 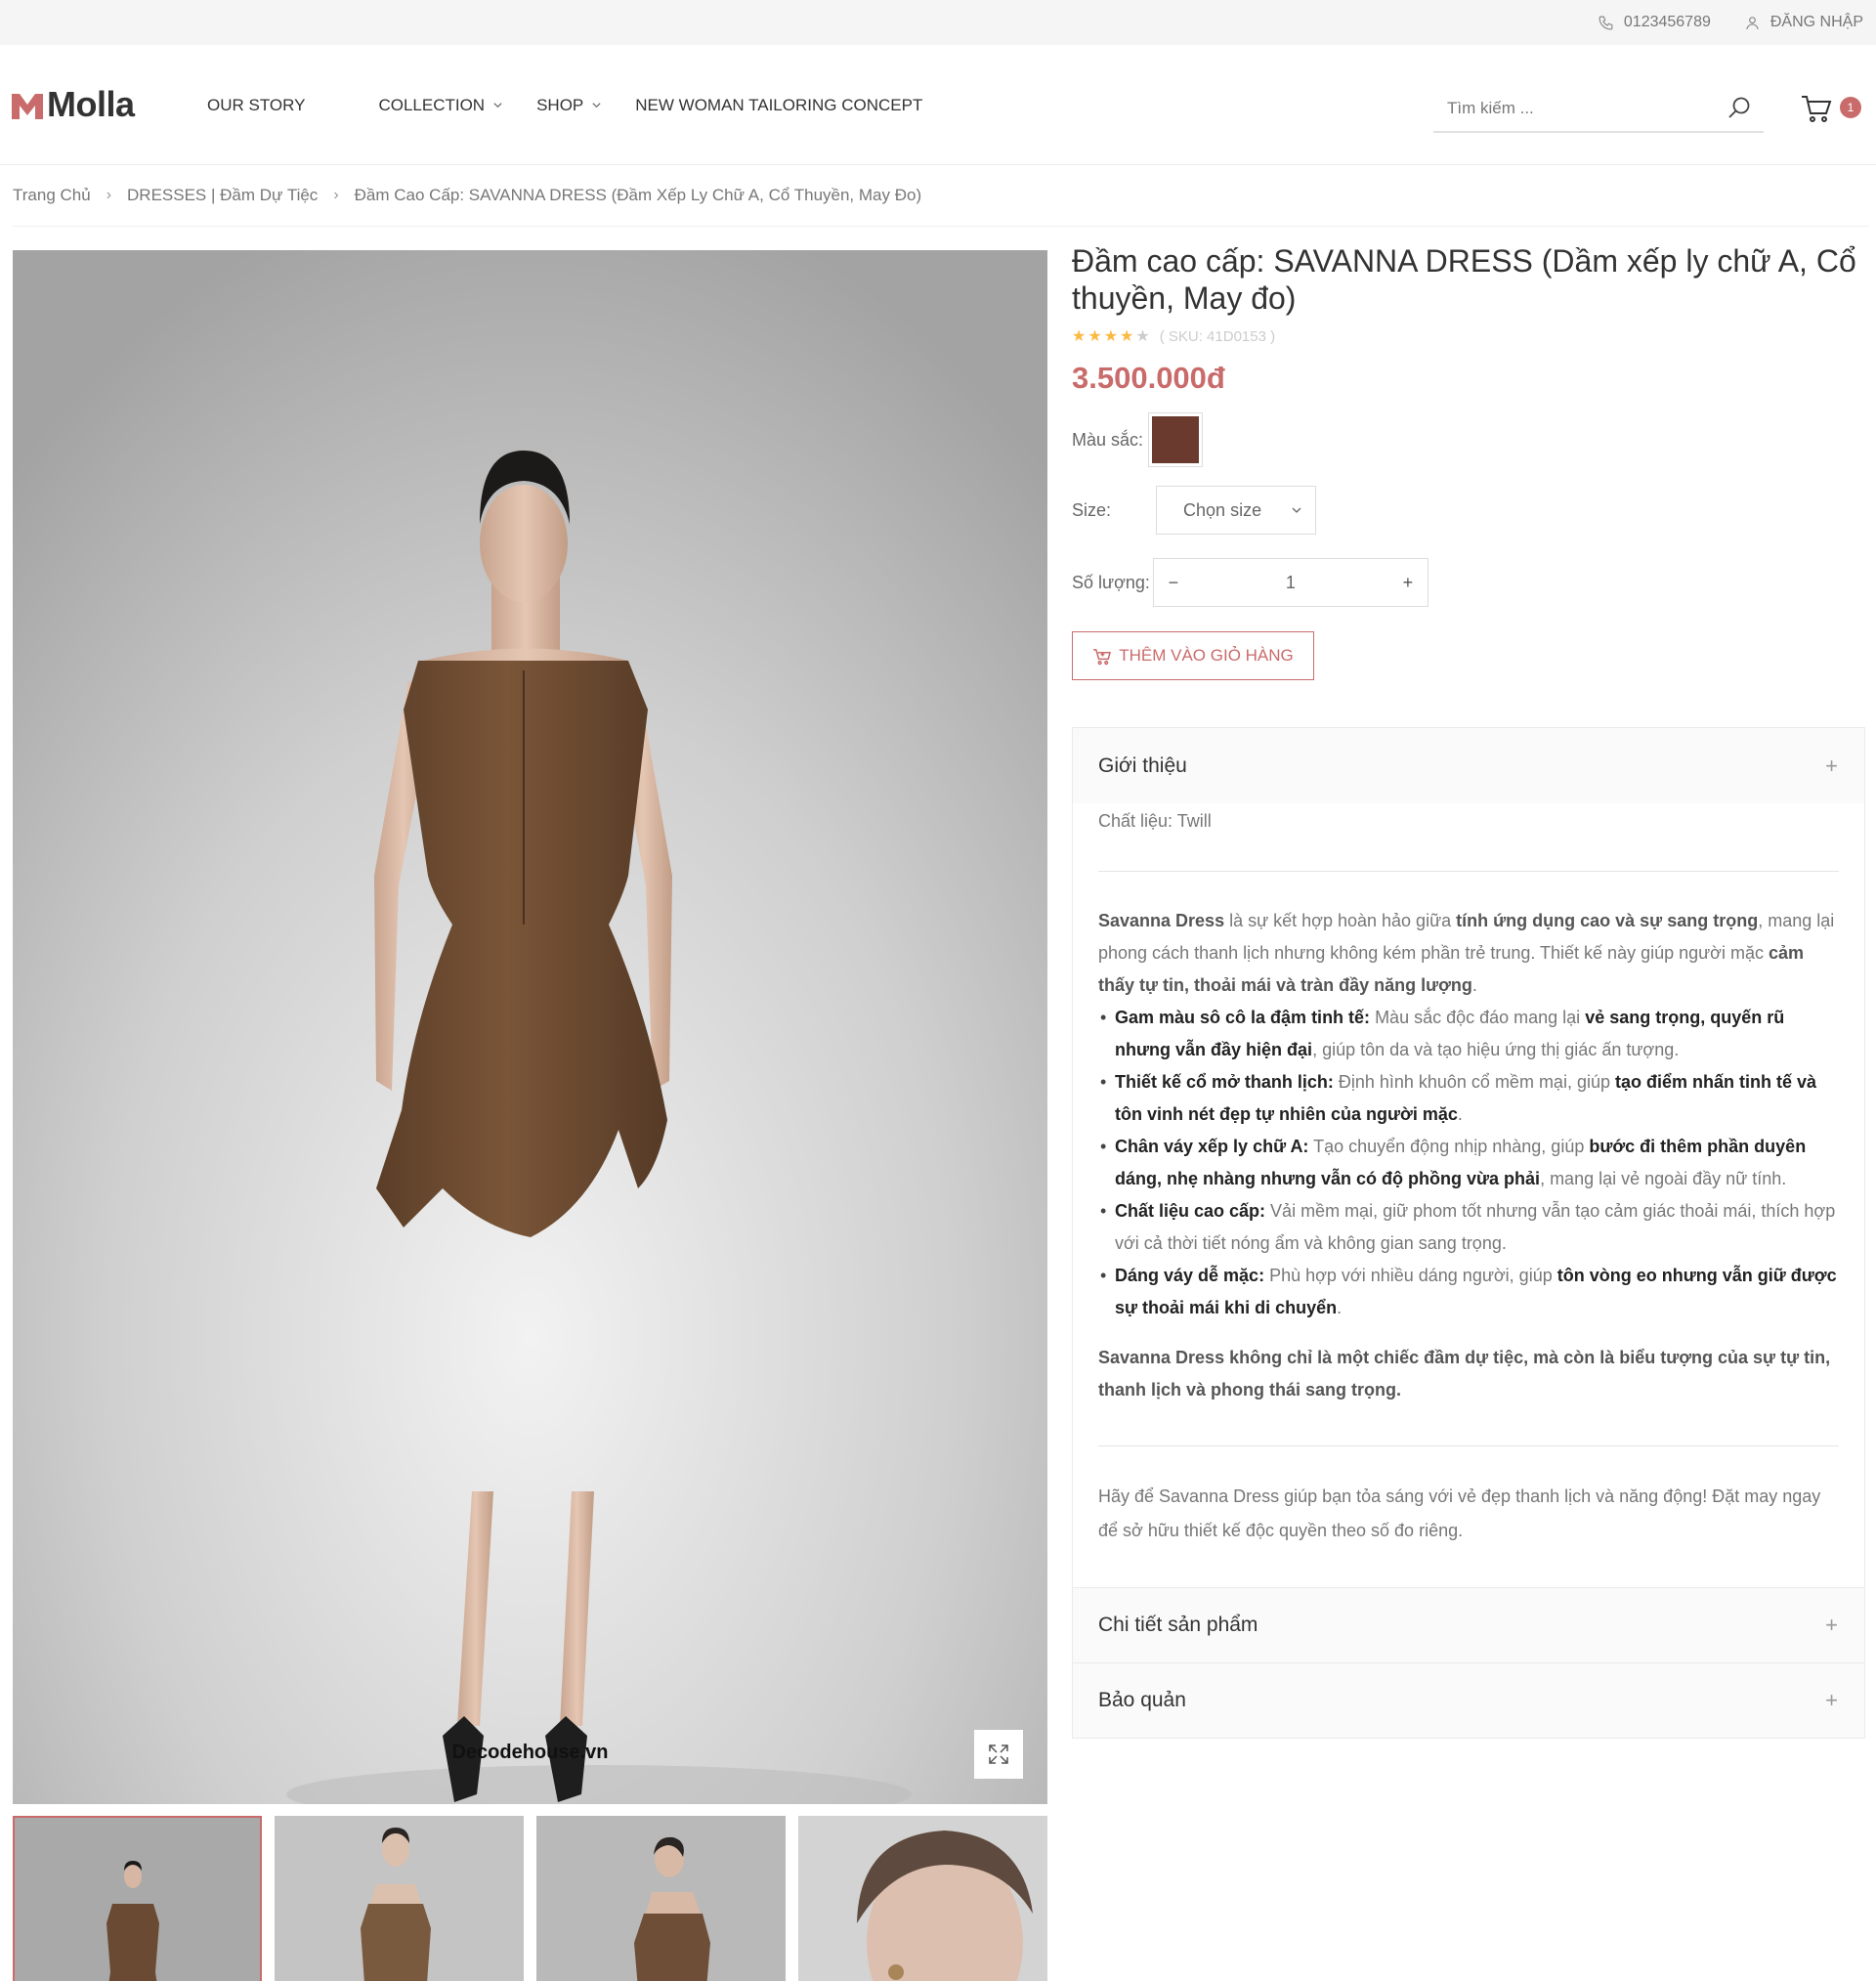 I want to click on product-sku: ( SKU: 41D0153 ), so click(x=1217, y=336).